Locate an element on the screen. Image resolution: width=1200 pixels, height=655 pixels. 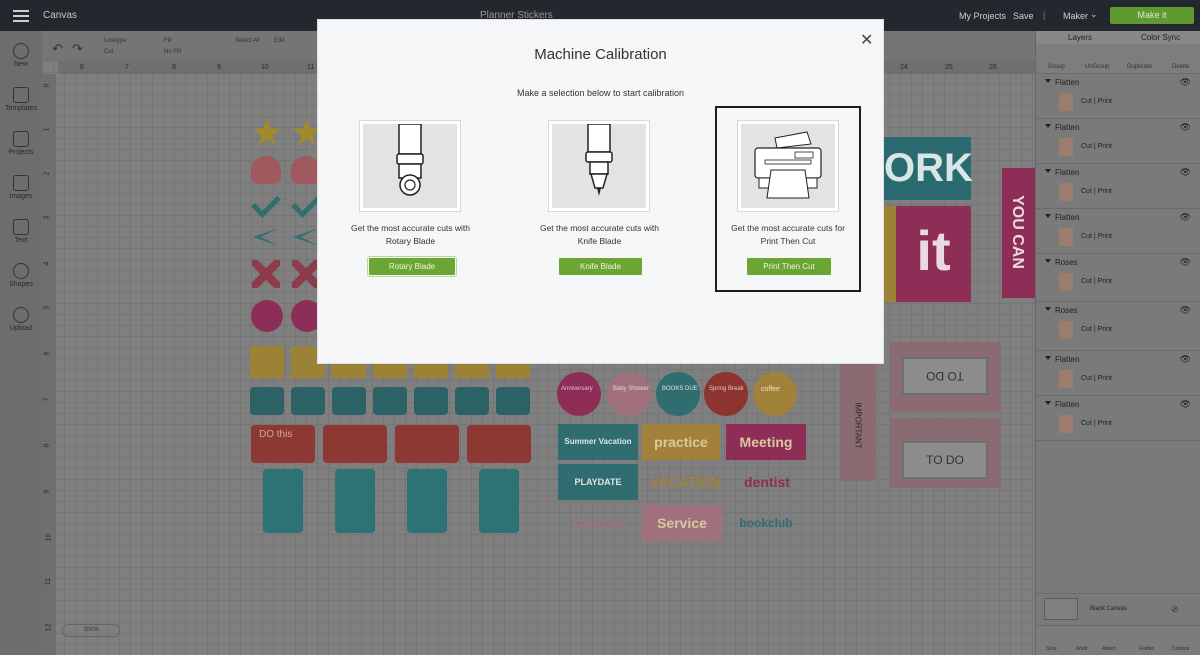
rail-upload: Upload is located at coordinates (21, 319).